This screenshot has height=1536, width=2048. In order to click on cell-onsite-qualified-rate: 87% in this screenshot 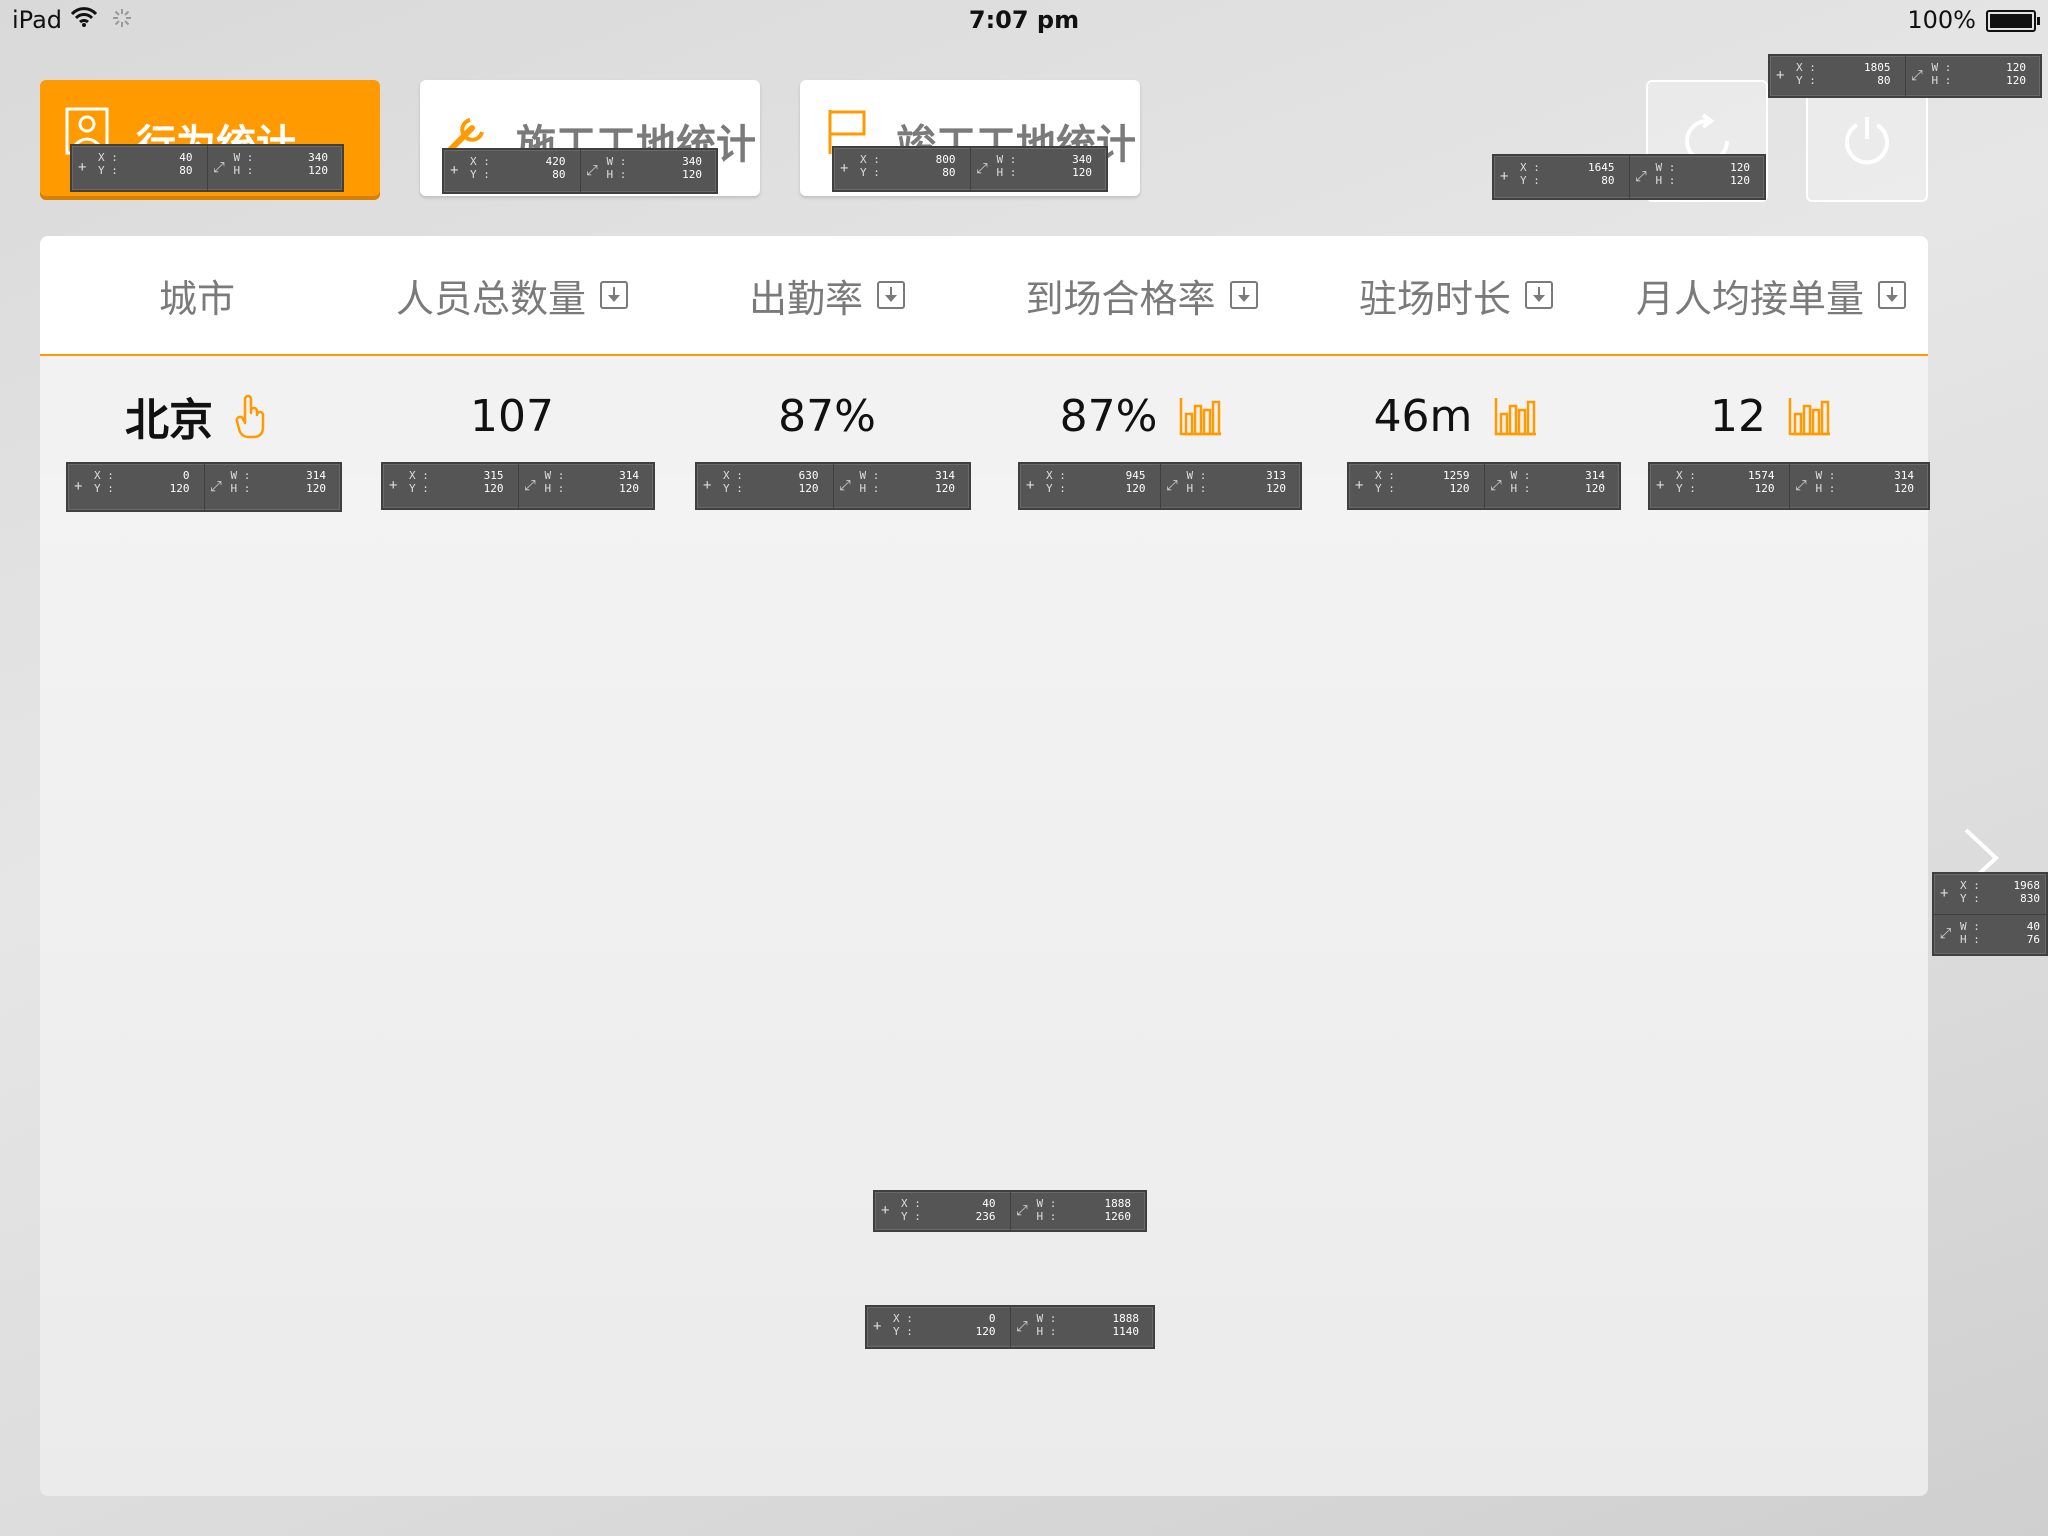, I will do `click(1141, 416)`.